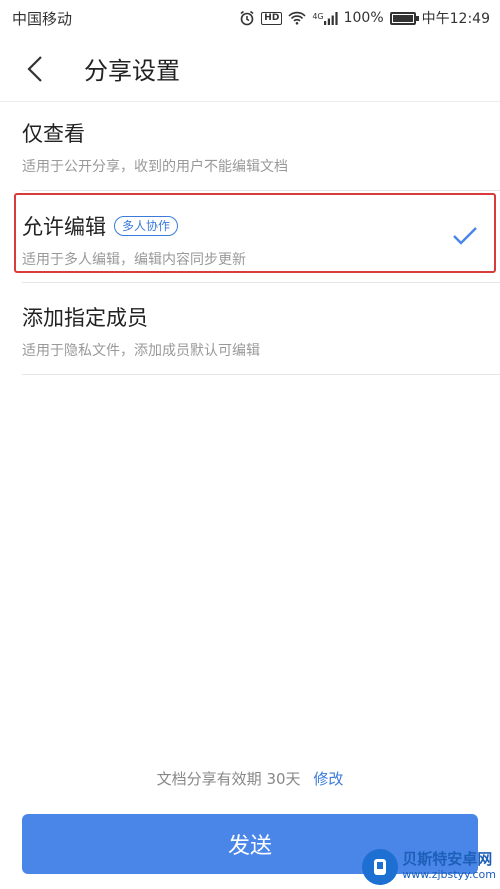 The width and height of the screenshot is (500, 889). Describe the element at coordinates (42, 18) in the screenshot. I see `carrier-label: 中国移动` at that location.